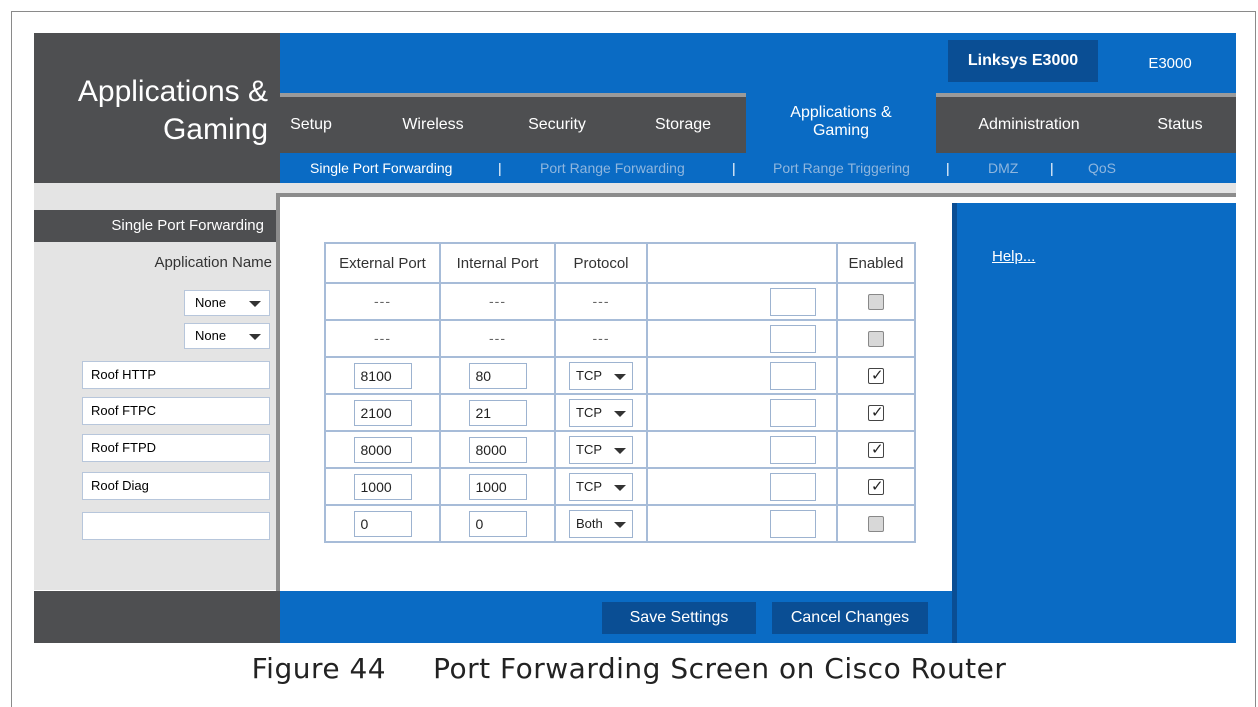 This screenshot has height=707, width=1258. Describe the element at coordinates (601, 301) in the screenshot. I see `protocol-value: ---` at that location.